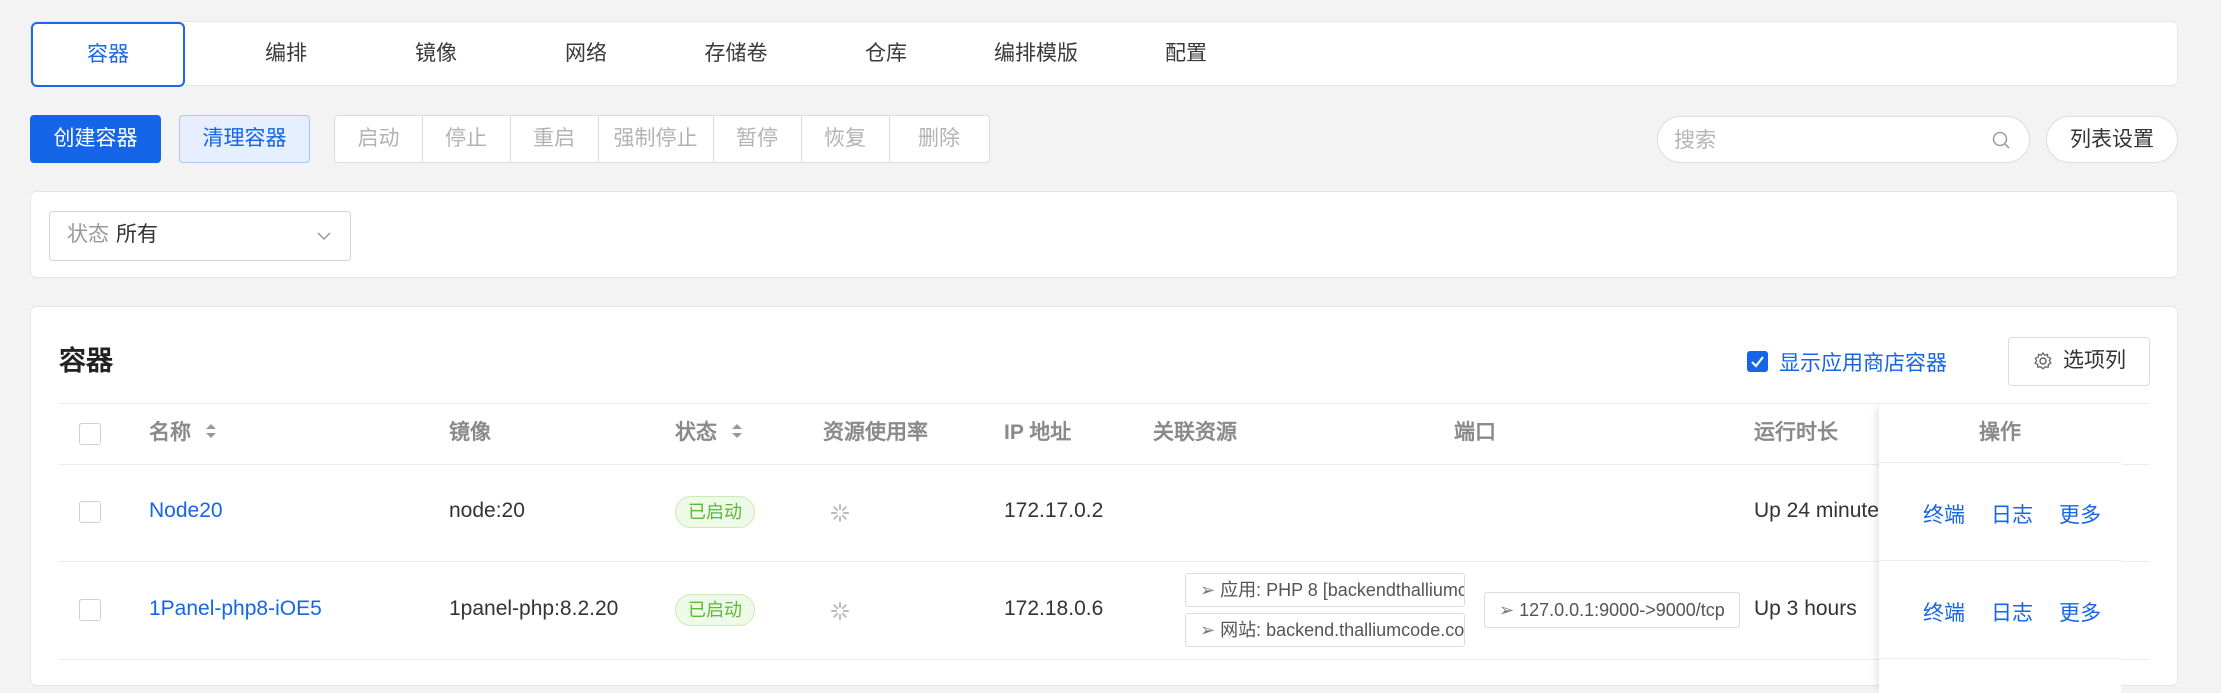  Describe the element at coordinates (470, 432) in the screenshot. I see `header-image: 镜像` at that location.